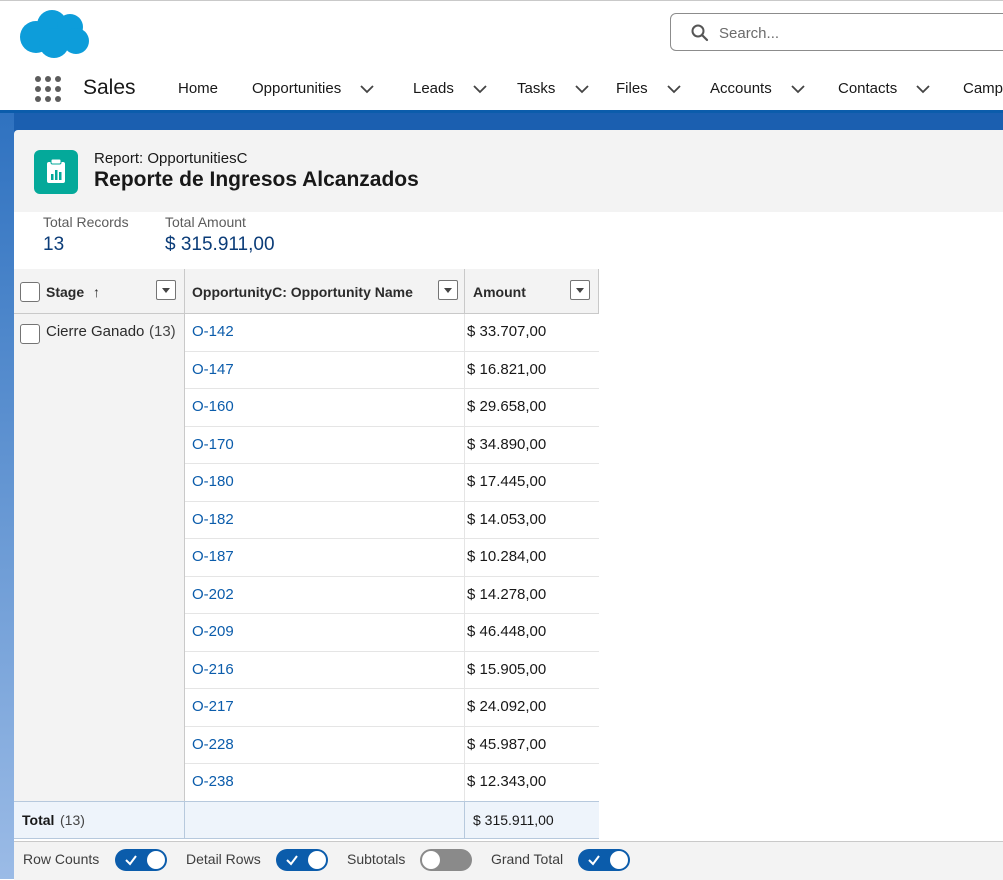 The image size is (1003, 880). What do you see at coordinates (392, 670) in the screenshot?
I see `table-row: O-216 $ 15.905,00` at bounding box center [392, 670].